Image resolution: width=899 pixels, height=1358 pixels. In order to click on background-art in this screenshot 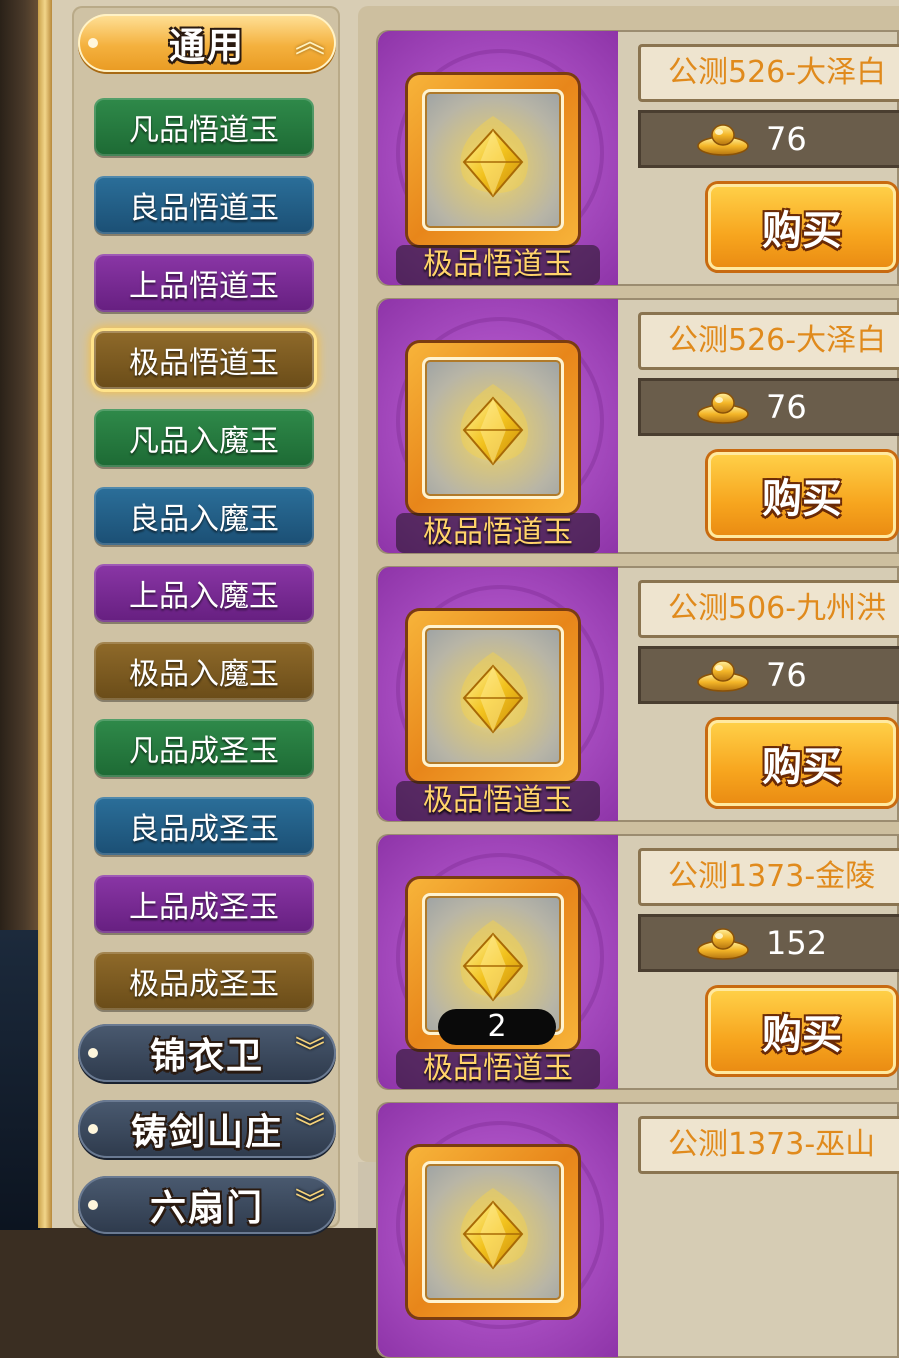, I will do `click(20, 1080)`.